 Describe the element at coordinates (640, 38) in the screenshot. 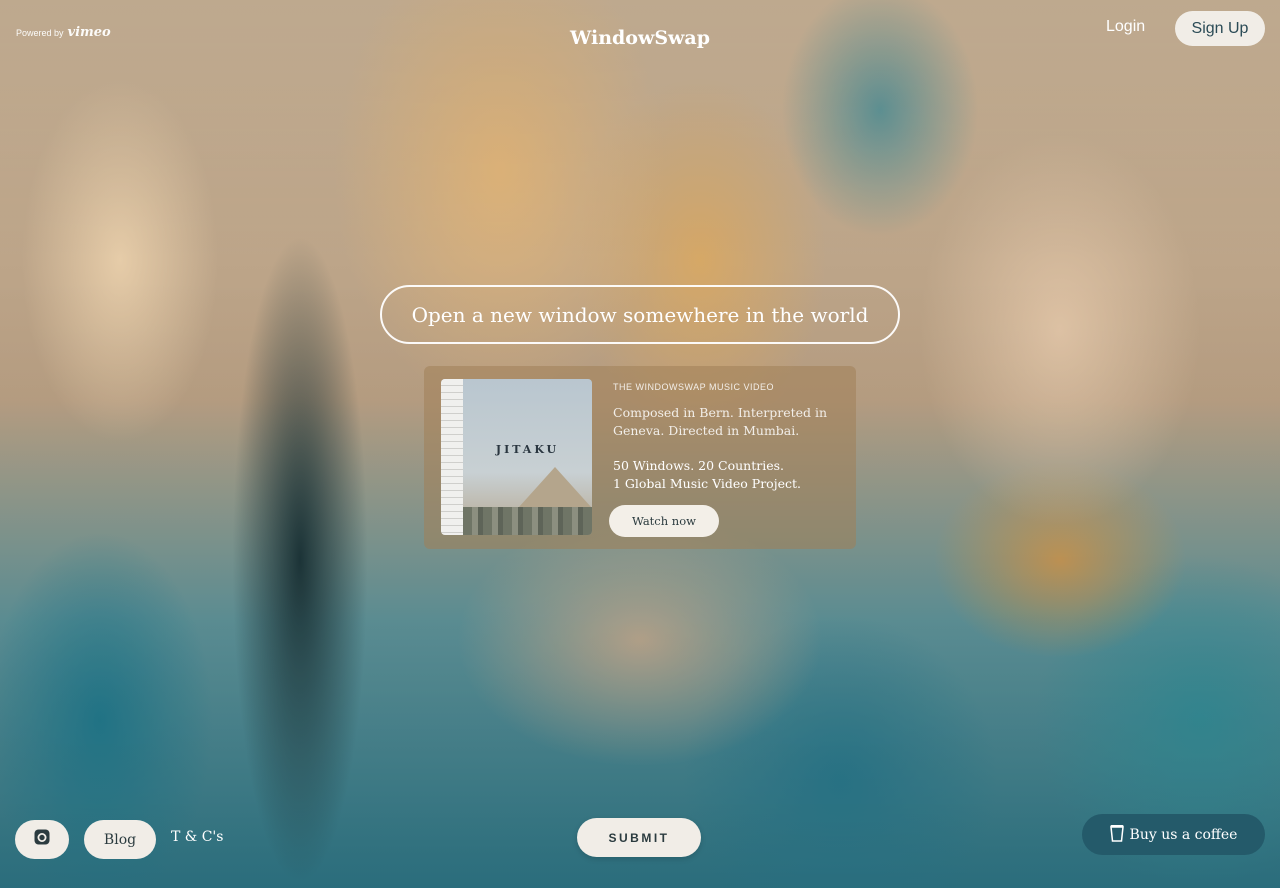

I see `site-logo: WindowSwap` at that location.